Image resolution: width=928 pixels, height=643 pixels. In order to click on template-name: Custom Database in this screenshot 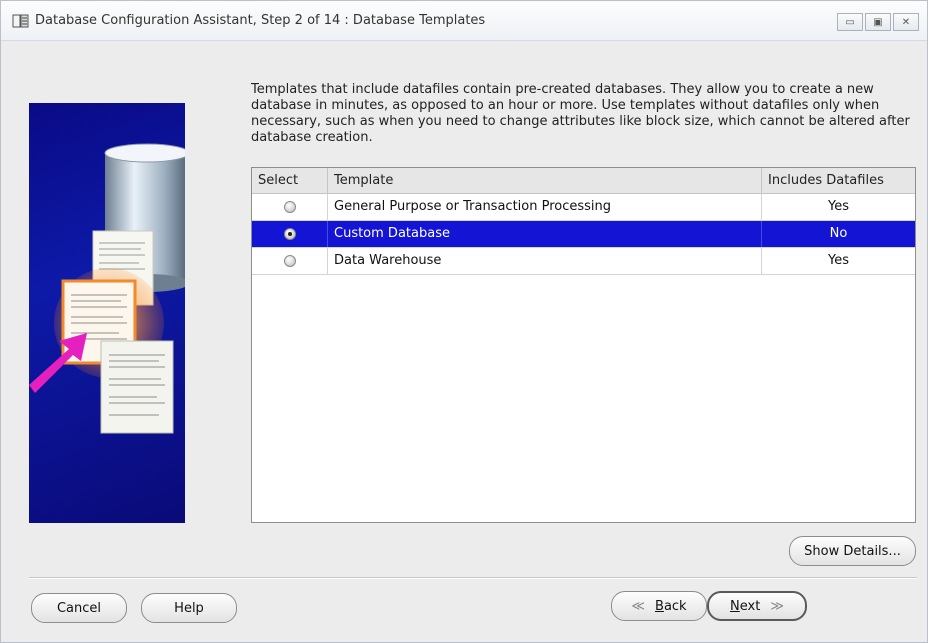, I will do `click(545, 234)`.